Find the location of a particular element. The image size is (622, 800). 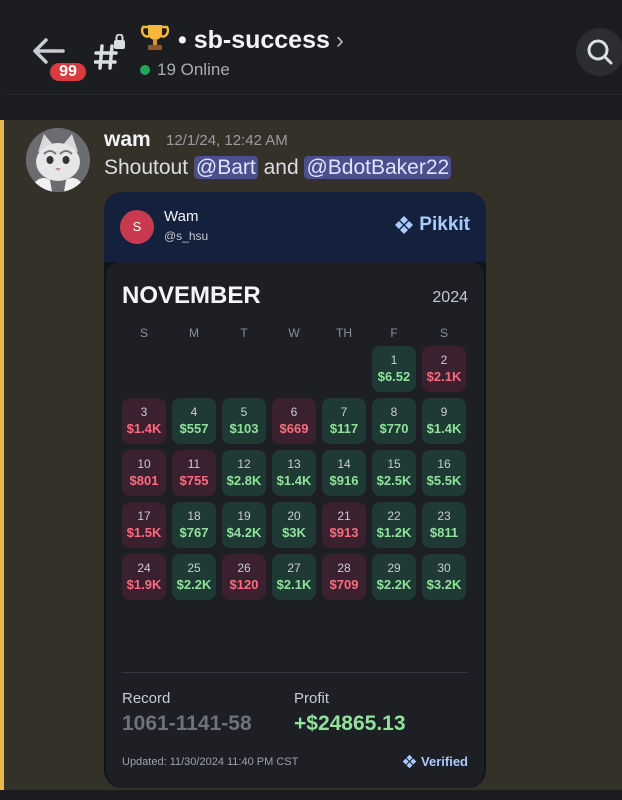

search-icon is located at coordinates (600, 52).